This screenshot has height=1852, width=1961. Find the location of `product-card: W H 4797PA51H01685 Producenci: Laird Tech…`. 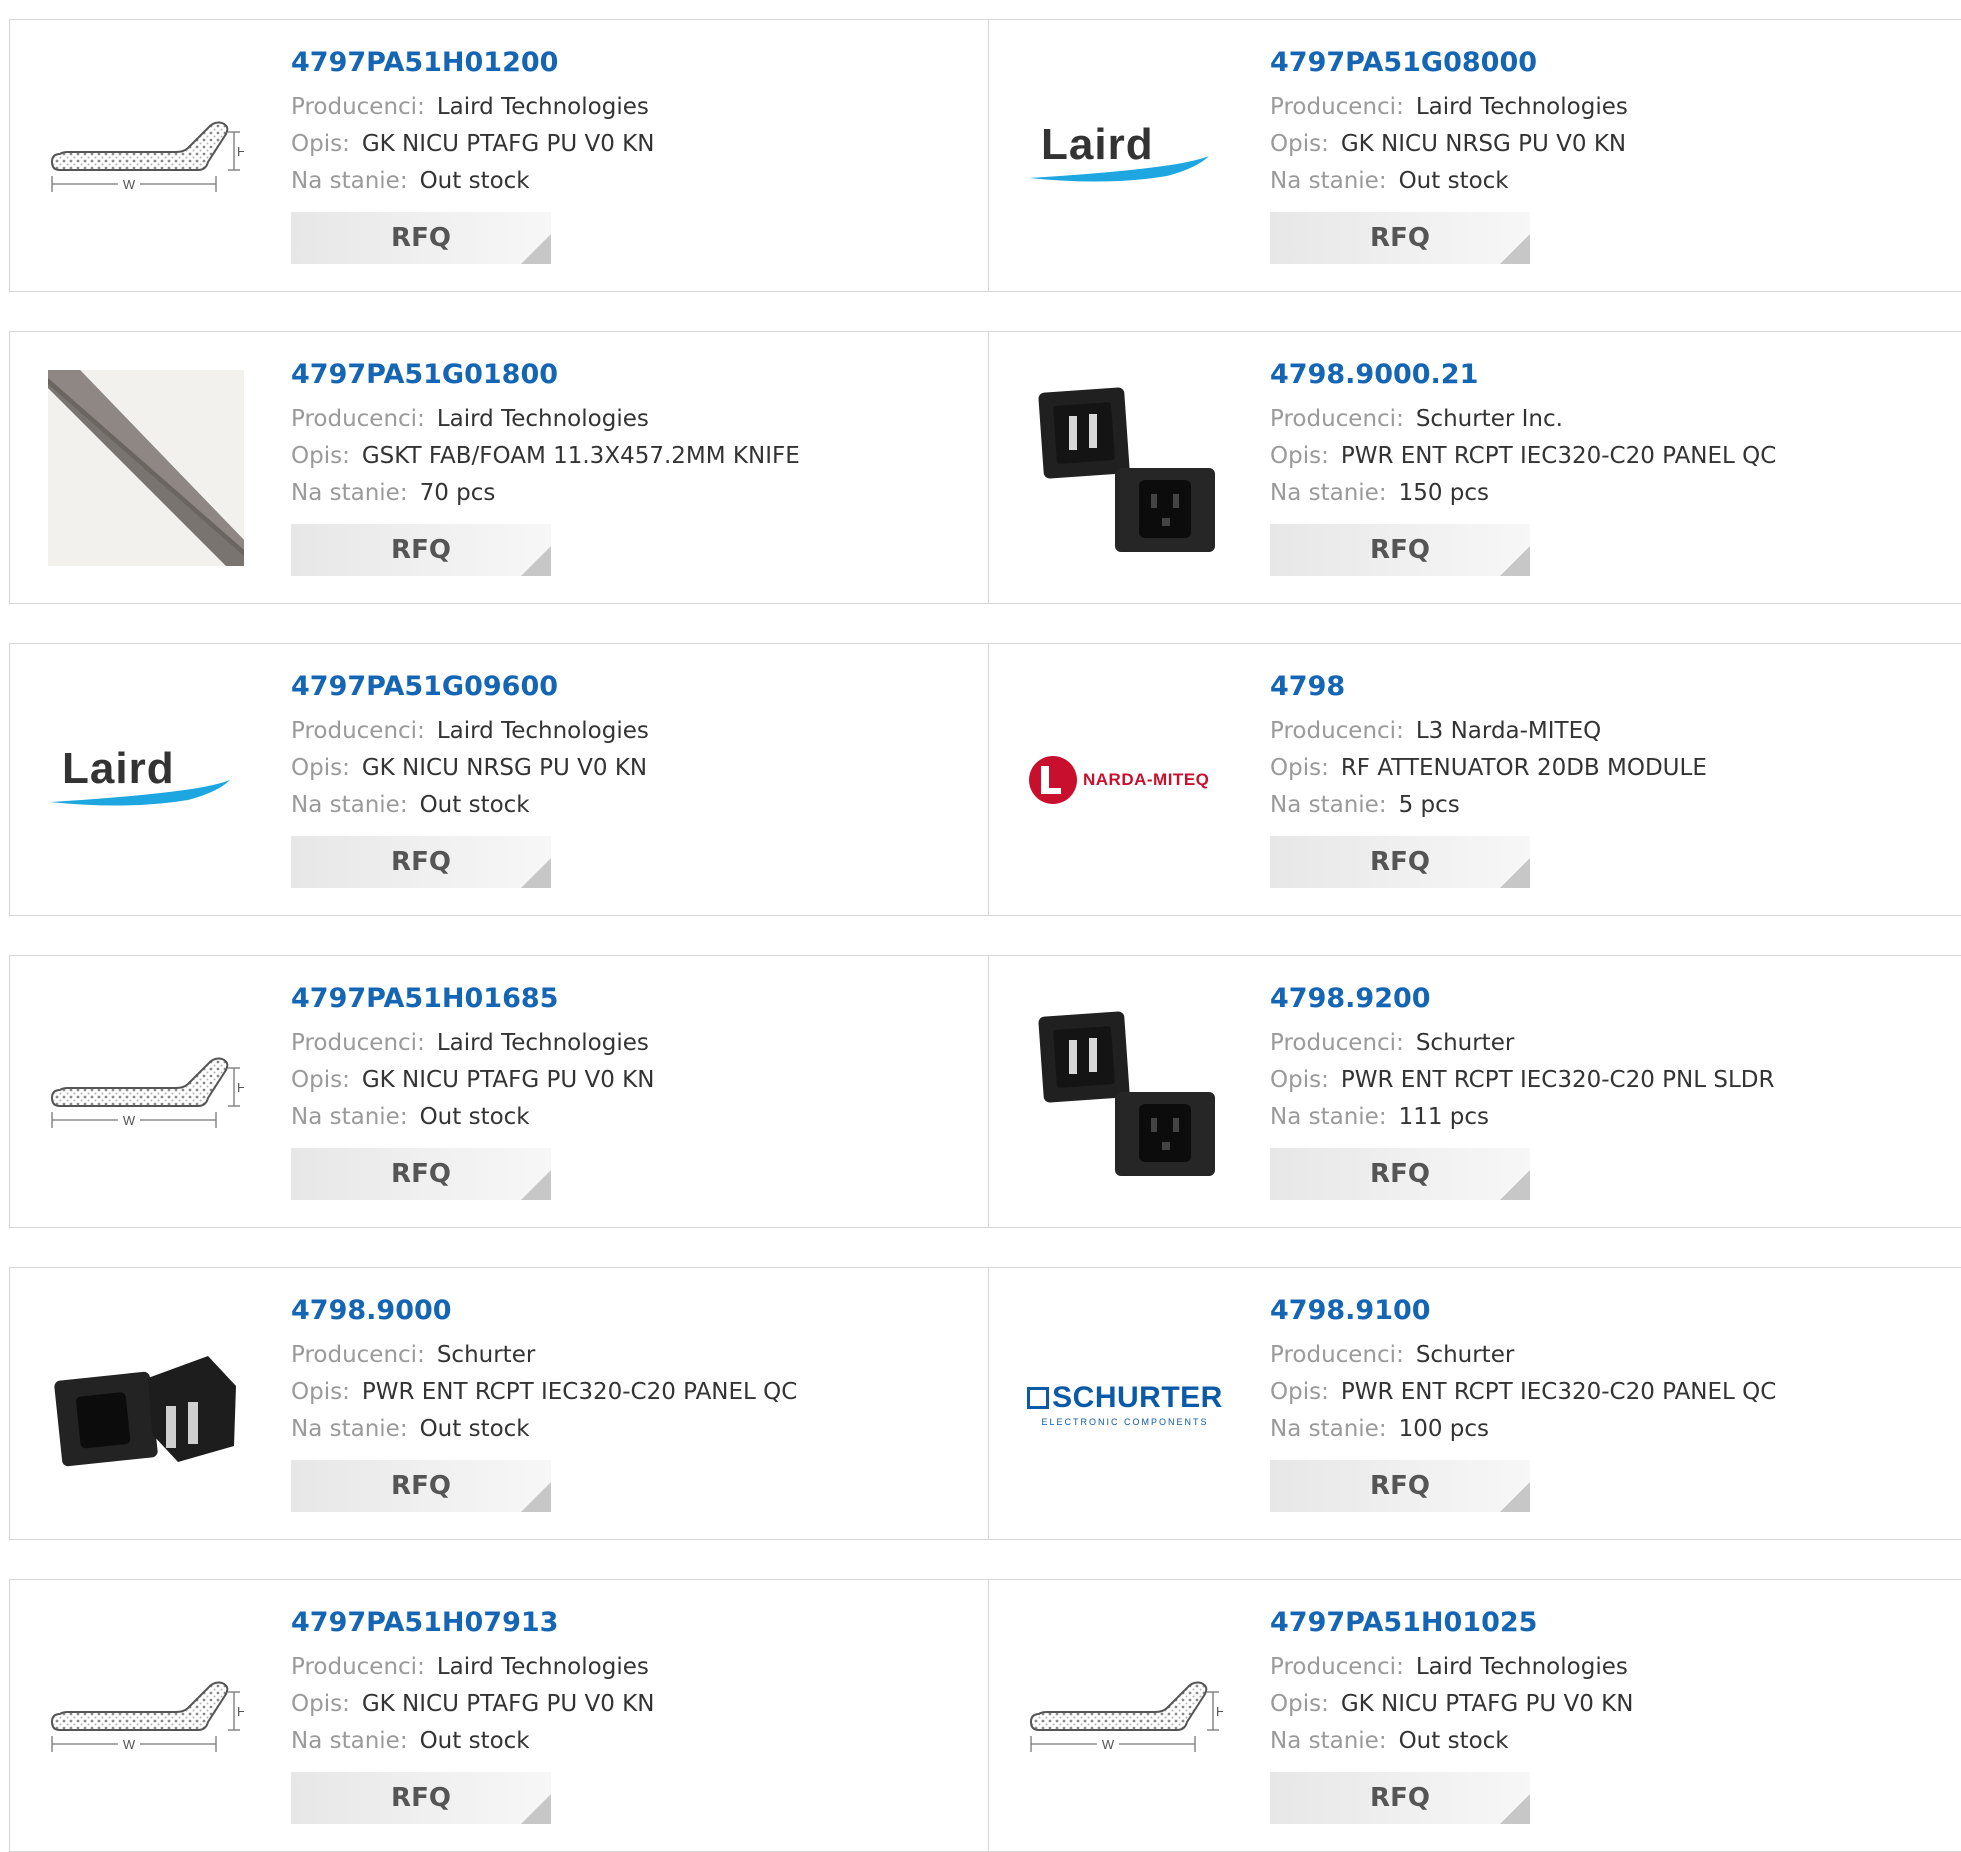

product-card: W H 4797PA51H01685 Producenci: Laird Tech… is located at coordinates (499, 1091).